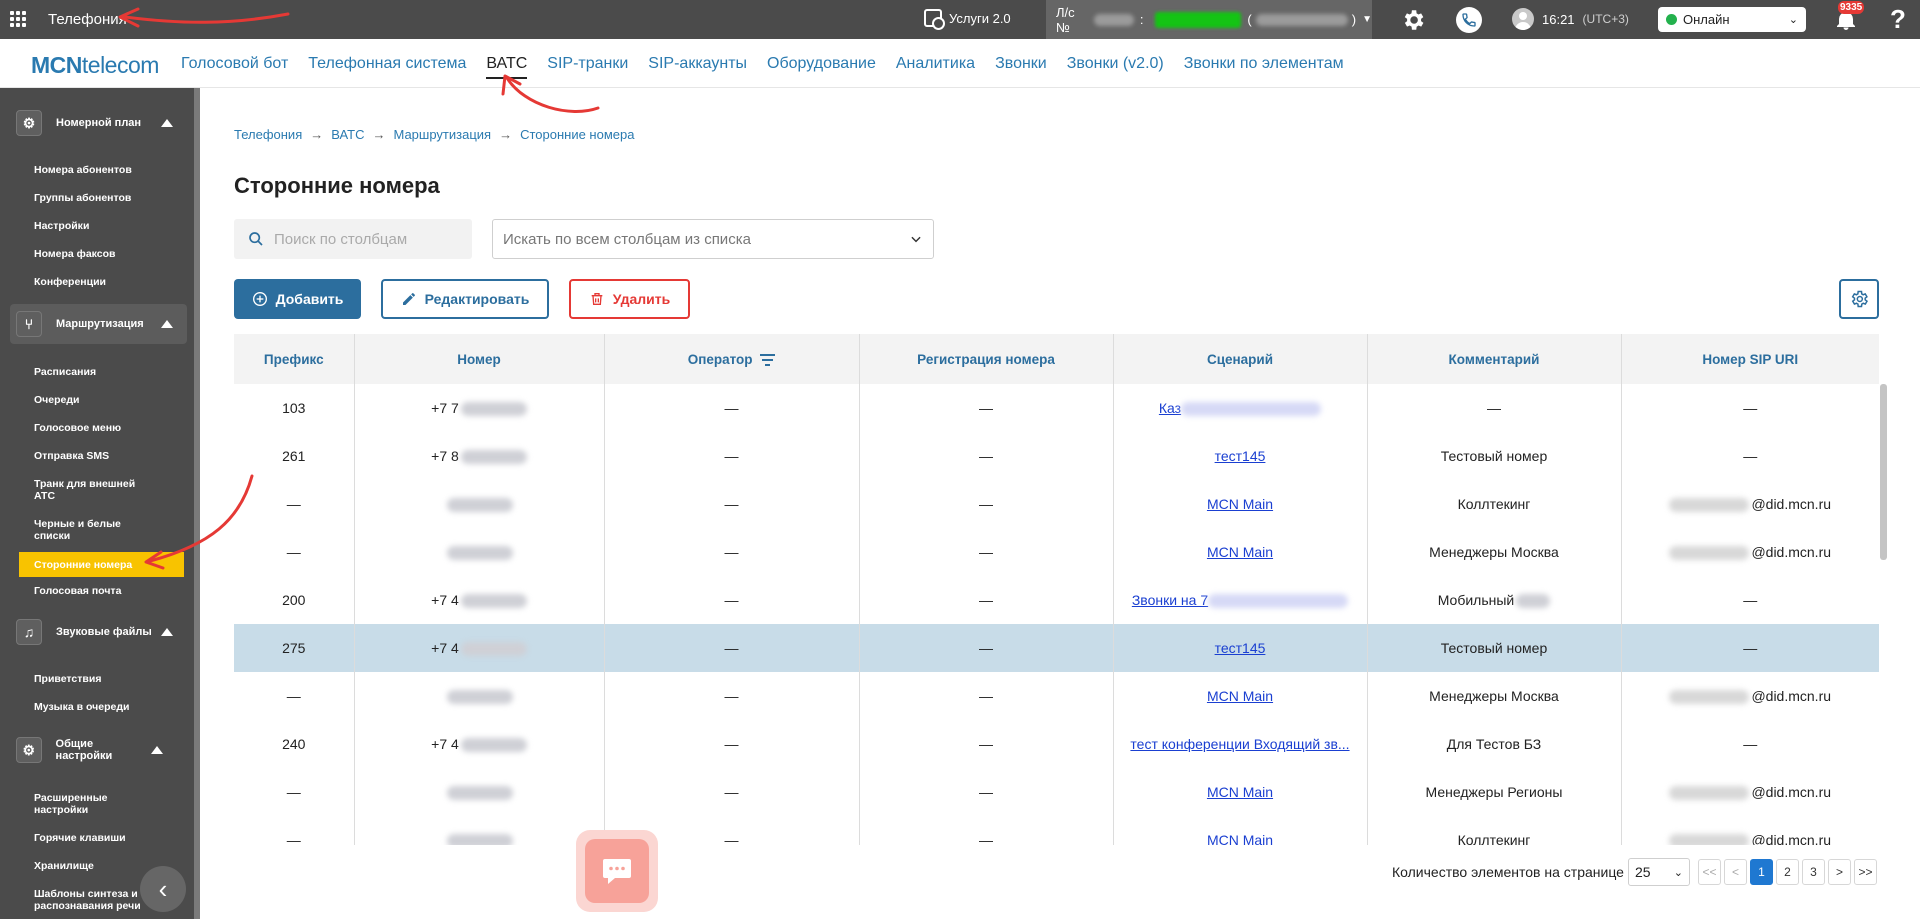 This screenshot has height=919, width=1920. Describe the element at coordinates (98, 324) in the screenshot. I see `sidebar-group-routing: ⑂ Маршрутизация` at that location.